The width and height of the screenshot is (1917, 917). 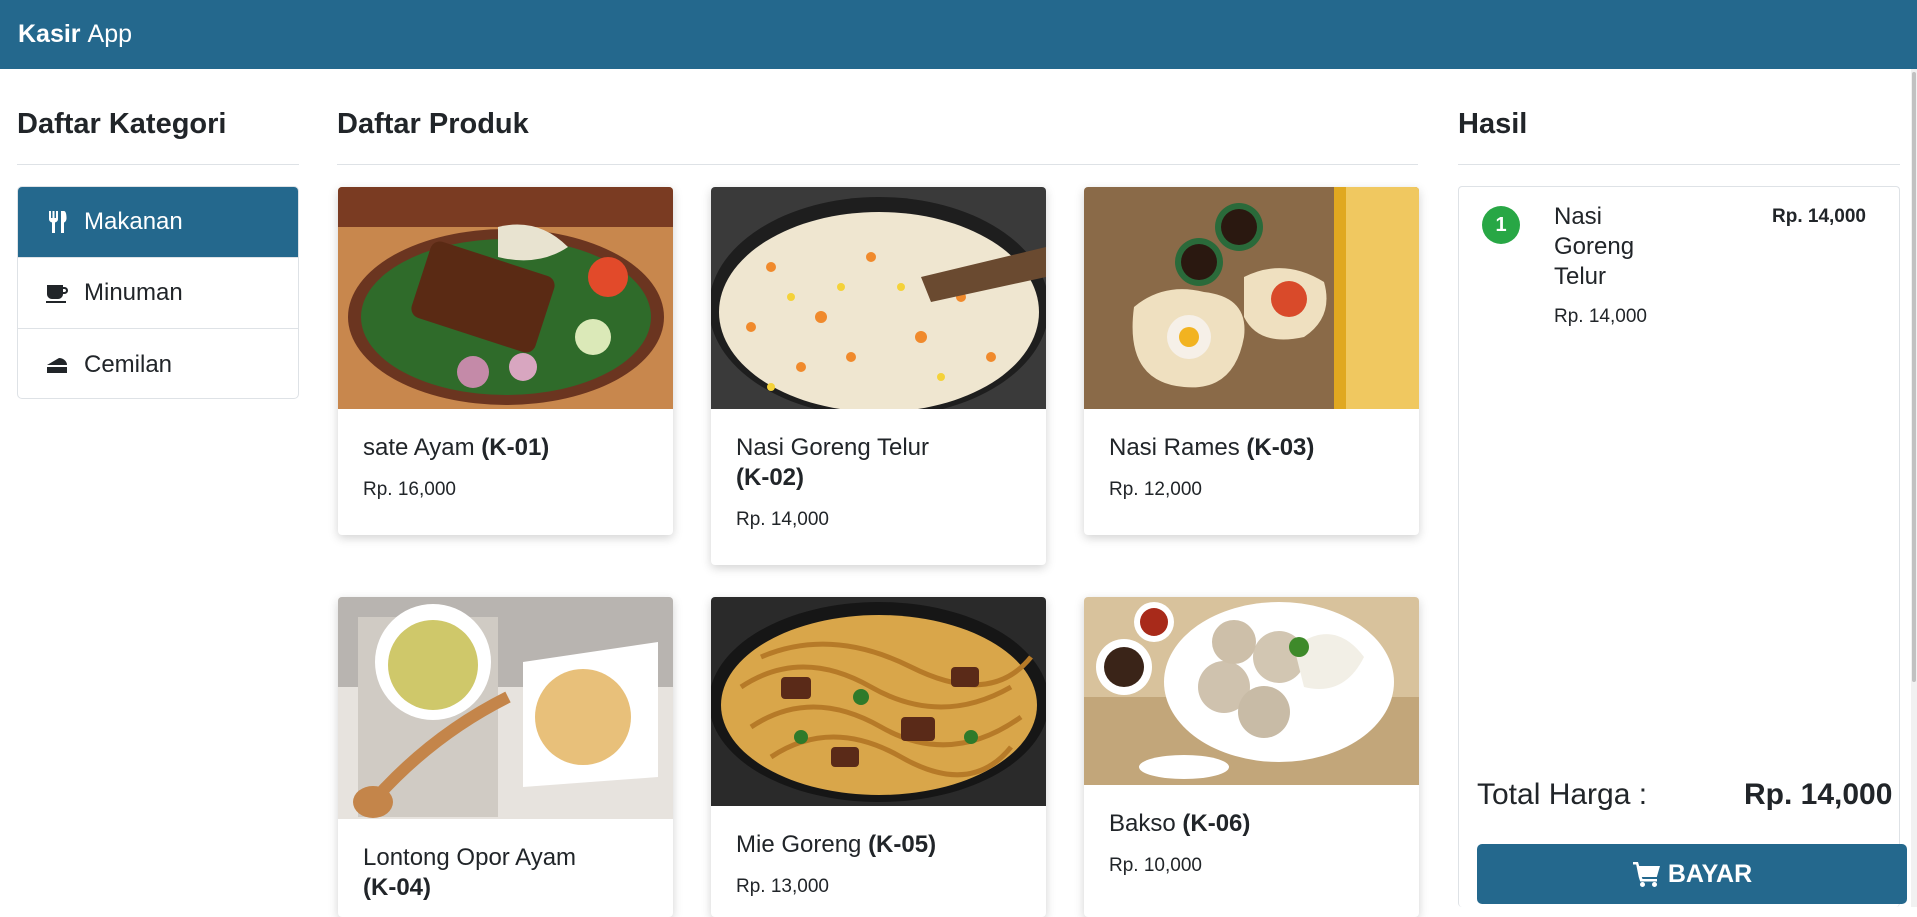 What do you see at coordinates (1251, 298) in the screenshot?
I see `nasi-rames-image` at bounding box center [1251, 298].